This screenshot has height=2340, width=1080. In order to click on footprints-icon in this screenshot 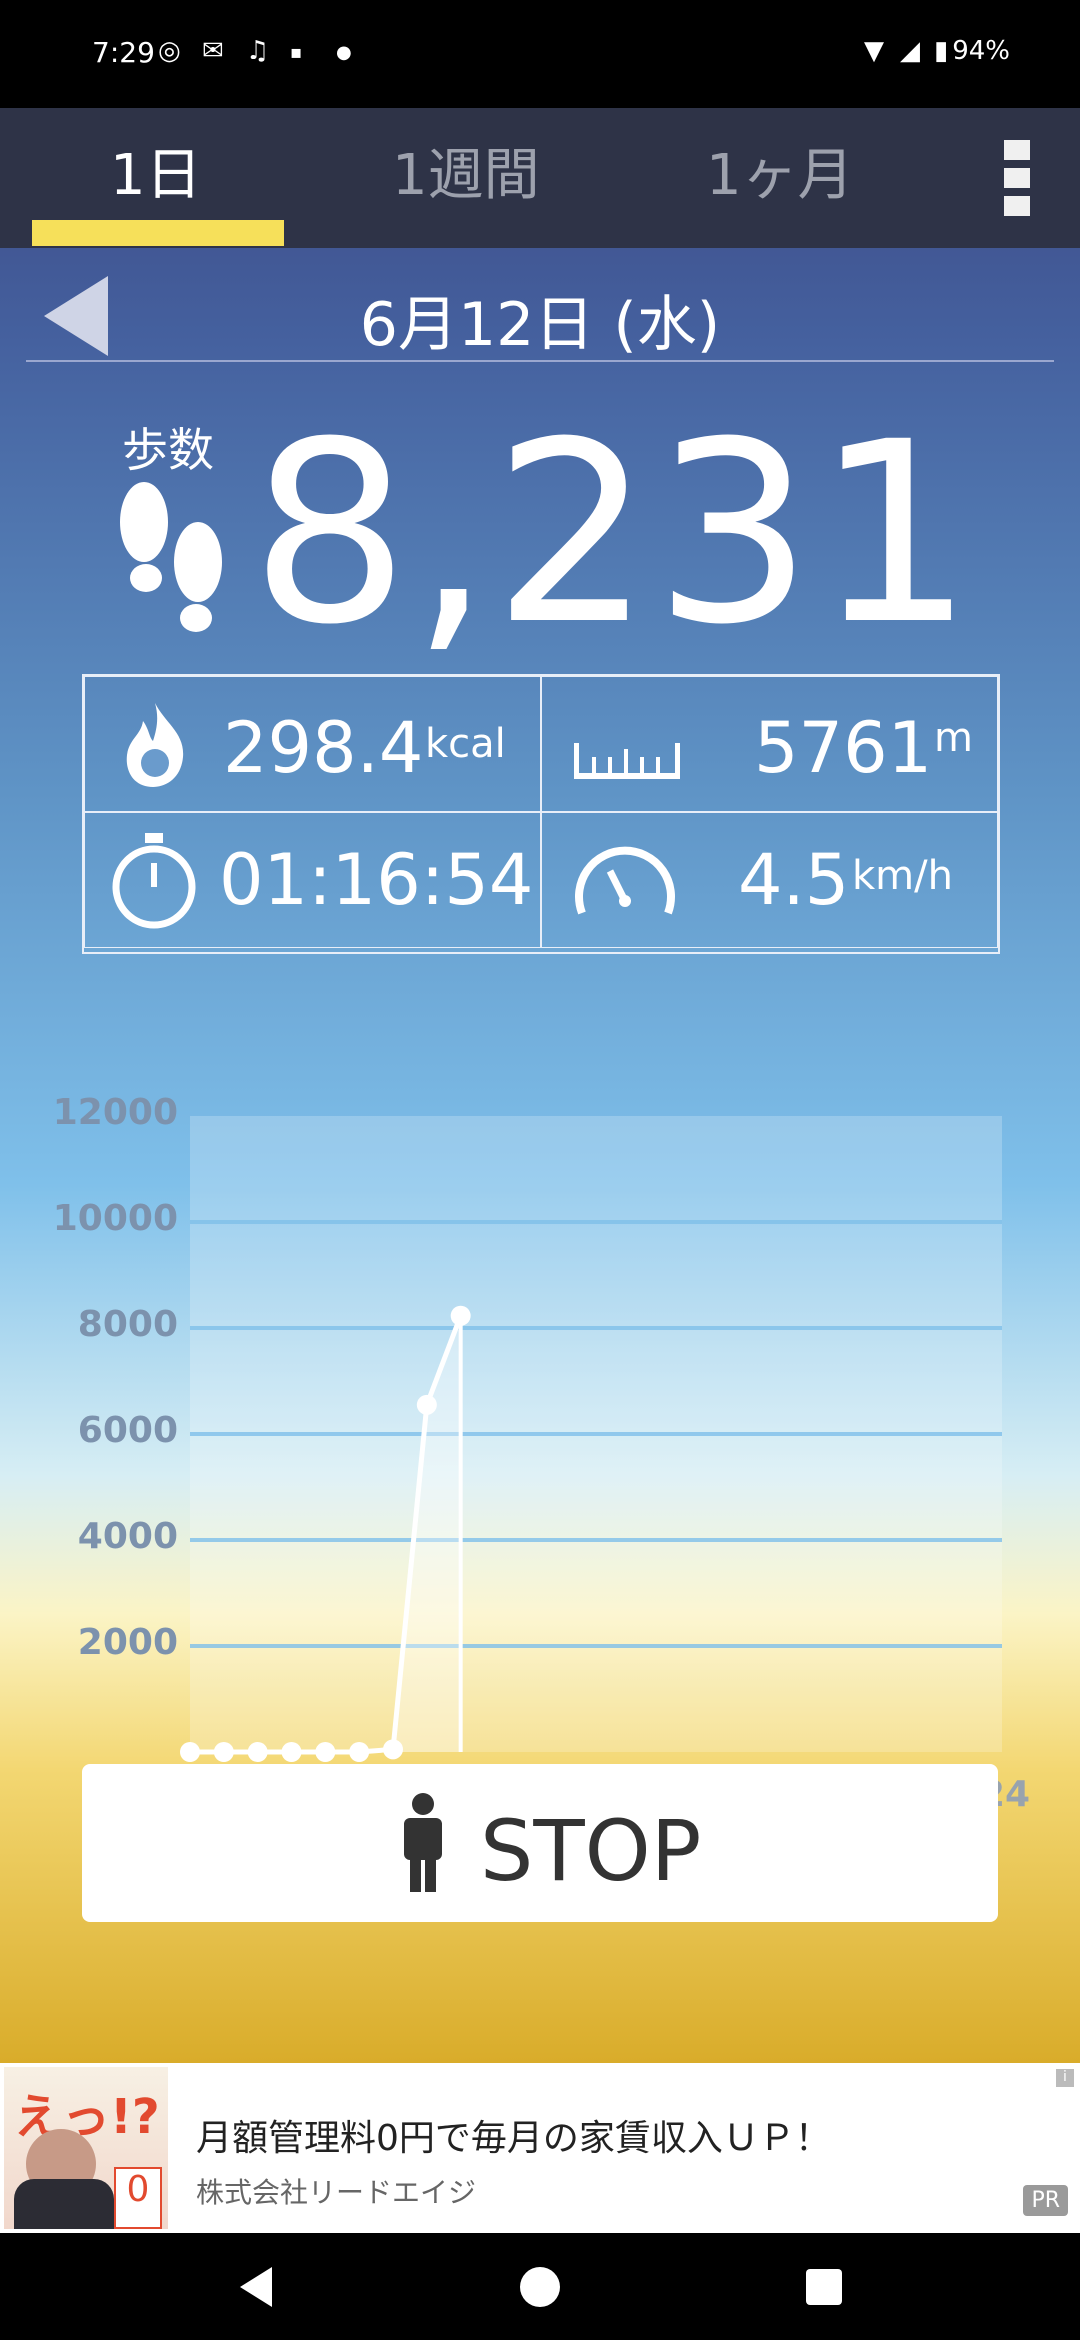, I will do `click(171, 557)`.